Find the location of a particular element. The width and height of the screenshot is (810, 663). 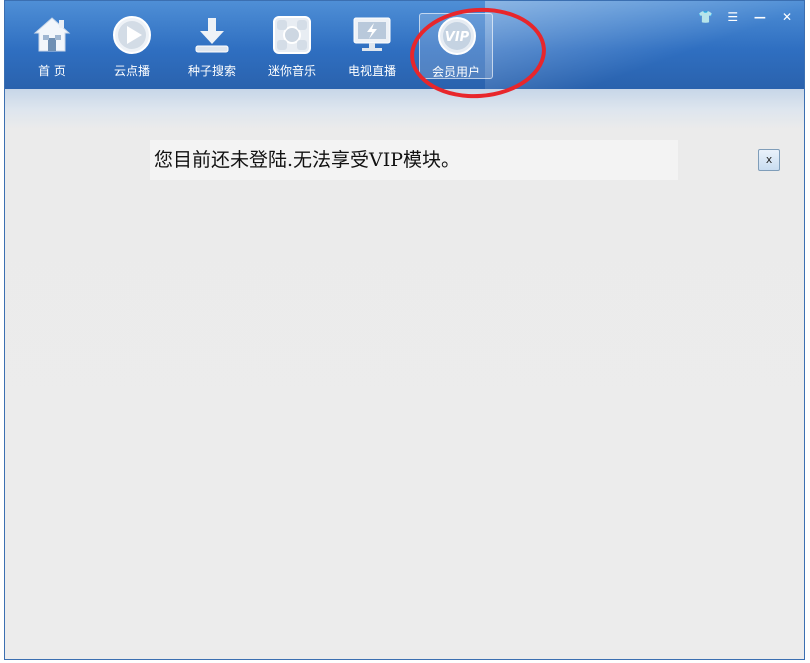

menu-icon: ☰ is located at coordinates (733, 17).